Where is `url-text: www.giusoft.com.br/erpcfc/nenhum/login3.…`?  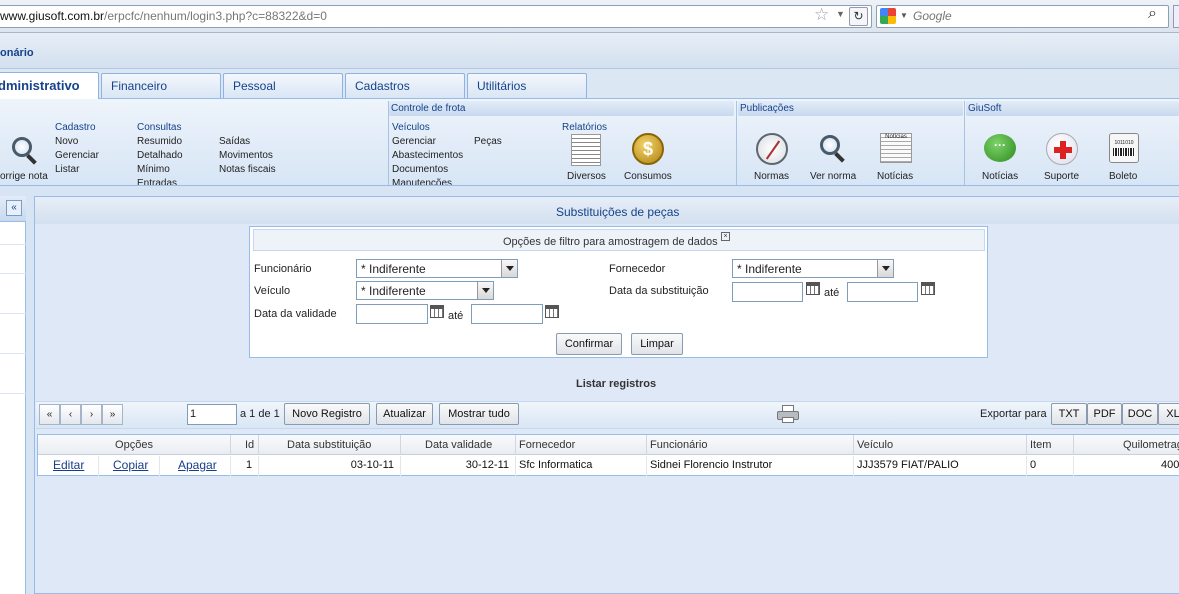
url-text: www.giusoft.com.br/erpcfc/nenhum/login3.… is located at coordinates (163, 16).